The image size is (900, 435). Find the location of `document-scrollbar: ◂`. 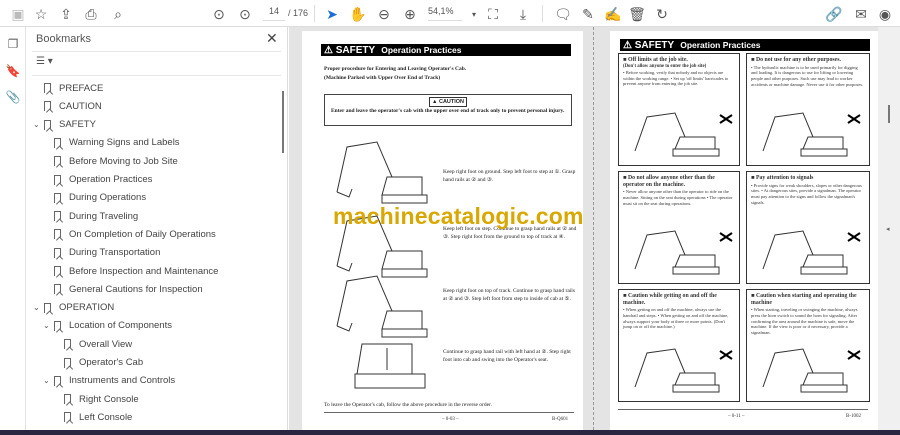

document-scrollbar: ◂ is located at coordinates (889, 228).